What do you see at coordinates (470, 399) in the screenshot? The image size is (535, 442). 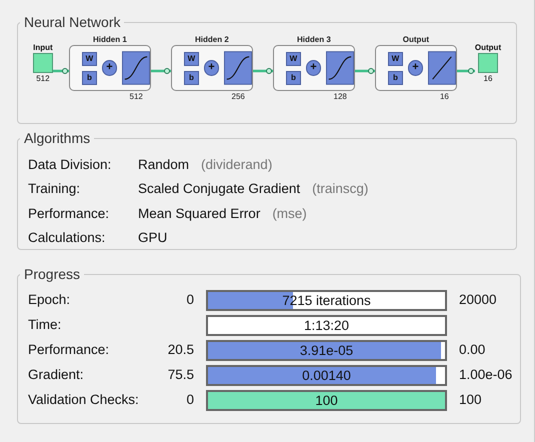 I see `end-value: 100` at bounding box center [470, 399].